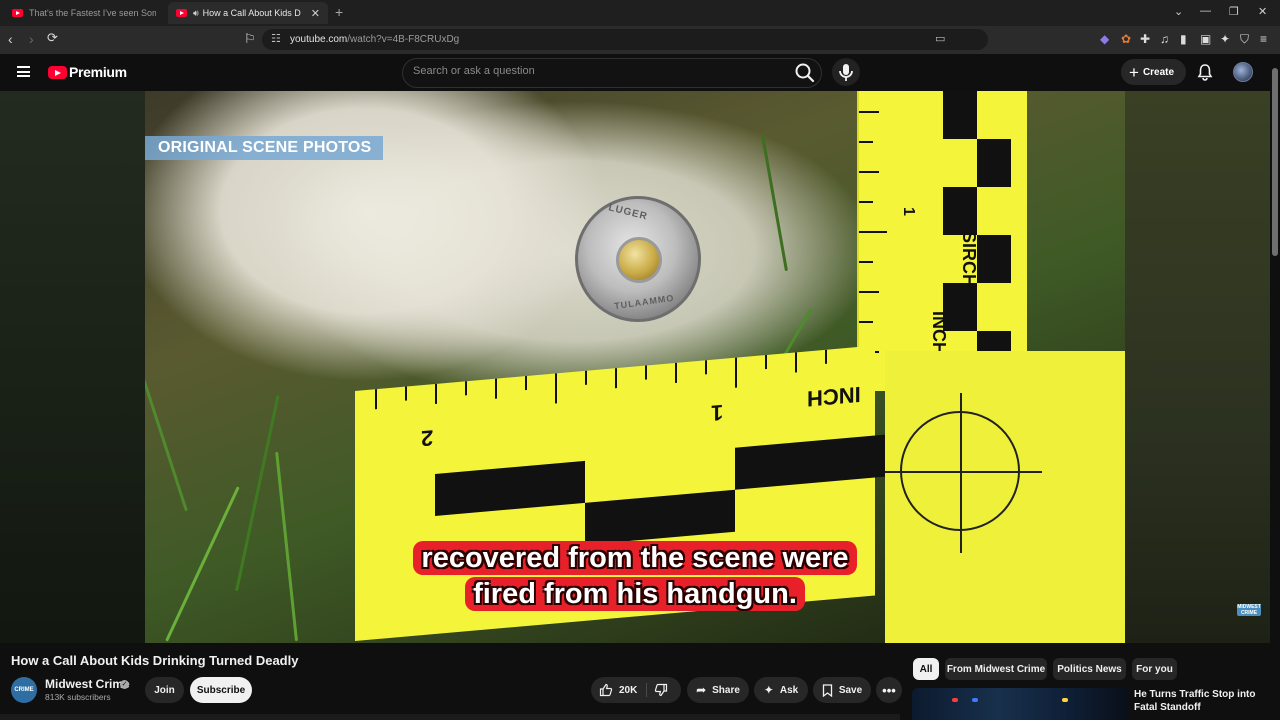  I want to click on ruler-h-unit: INCH, so click(834, 396).